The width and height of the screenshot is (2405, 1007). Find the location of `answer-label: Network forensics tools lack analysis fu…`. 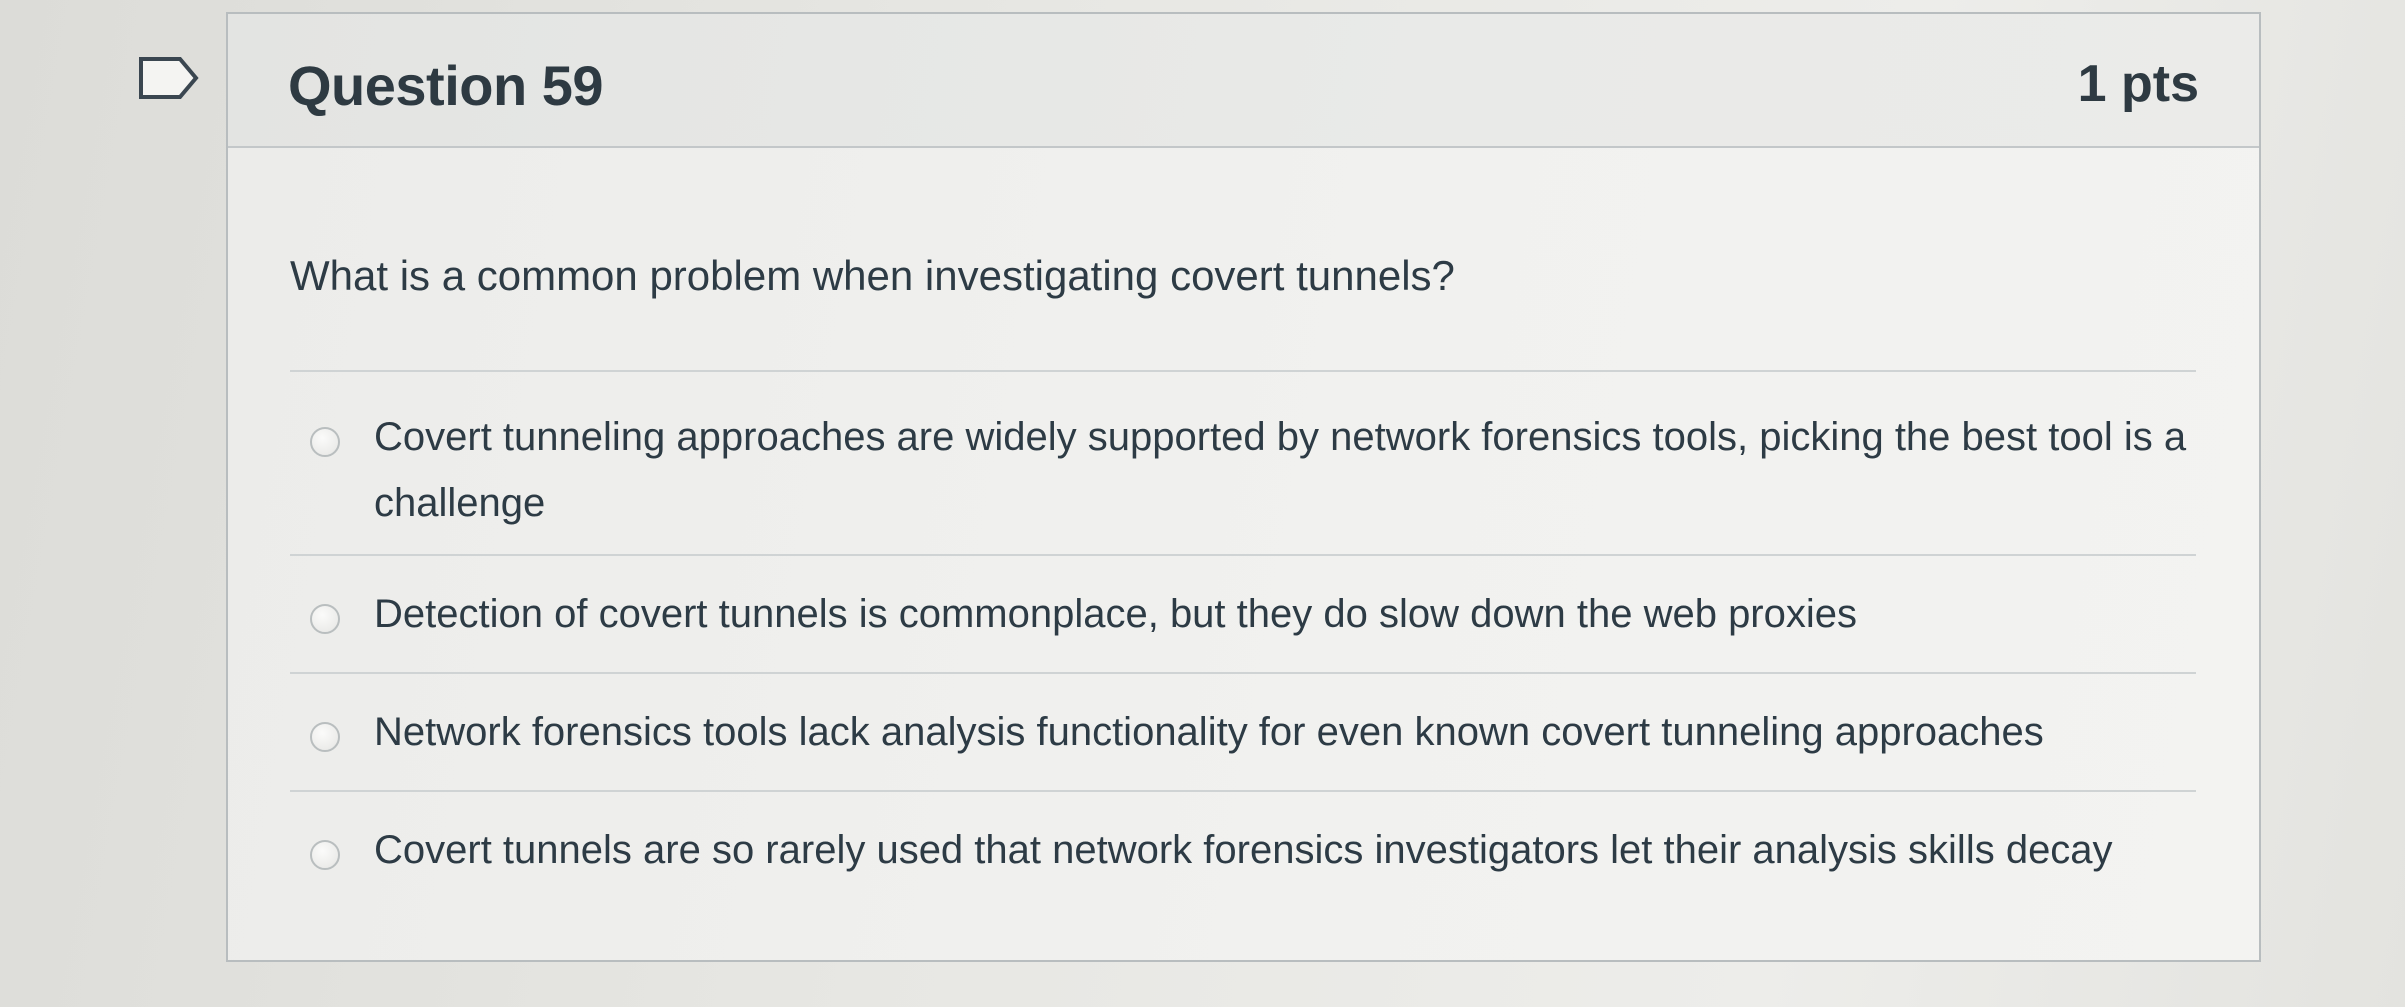

answer-label: Network forensics tools lack analysis fu… is located at coordinates (1285, 732).